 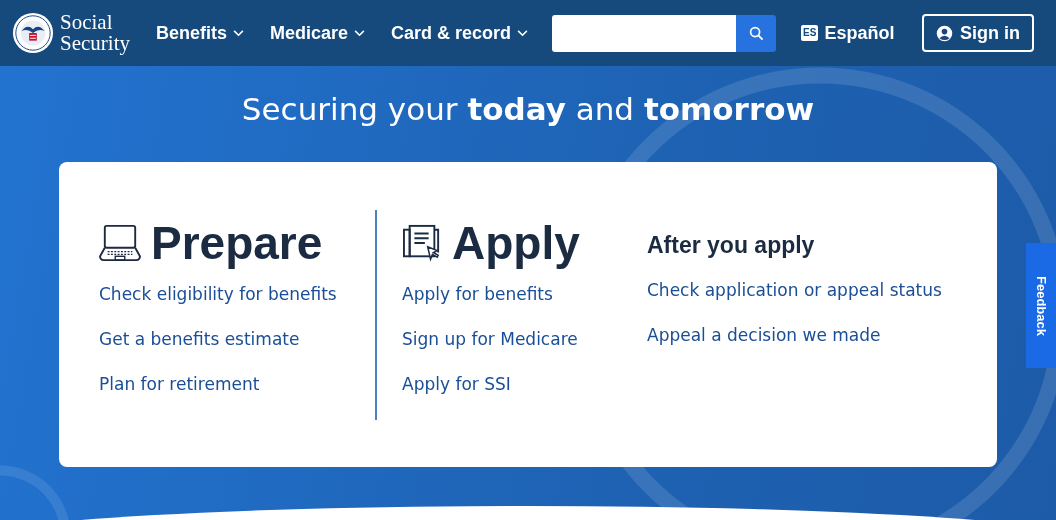 What do you see at coordinates (237, 384) in the screenshot?
I see `link: Plan for retirement` at bounding box center [237, 384].